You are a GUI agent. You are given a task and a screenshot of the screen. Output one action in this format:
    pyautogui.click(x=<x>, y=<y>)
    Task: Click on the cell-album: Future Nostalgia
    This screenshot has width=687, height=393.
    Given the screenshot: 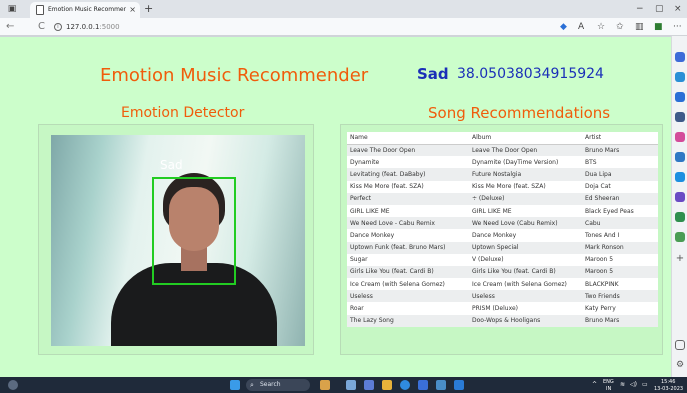 What is the action you would take?
    pyautogui.click(x=525, y=174)
    